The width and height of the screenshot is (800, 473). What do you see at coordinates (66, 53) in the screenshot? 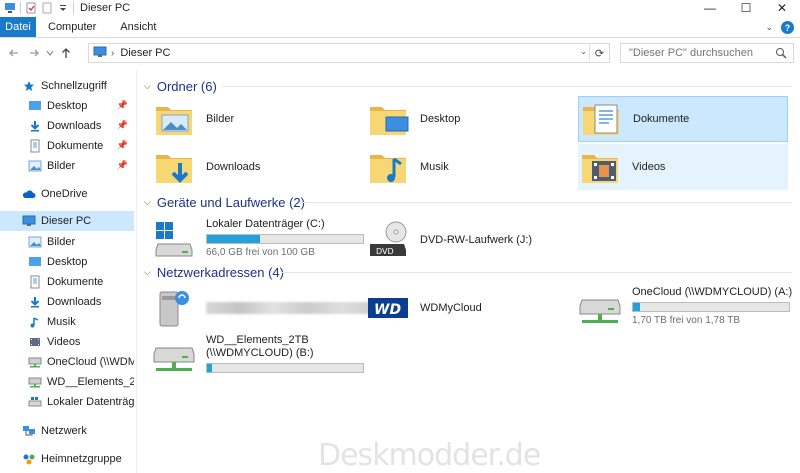
I see `up-button` at bounding box center [66, 53].